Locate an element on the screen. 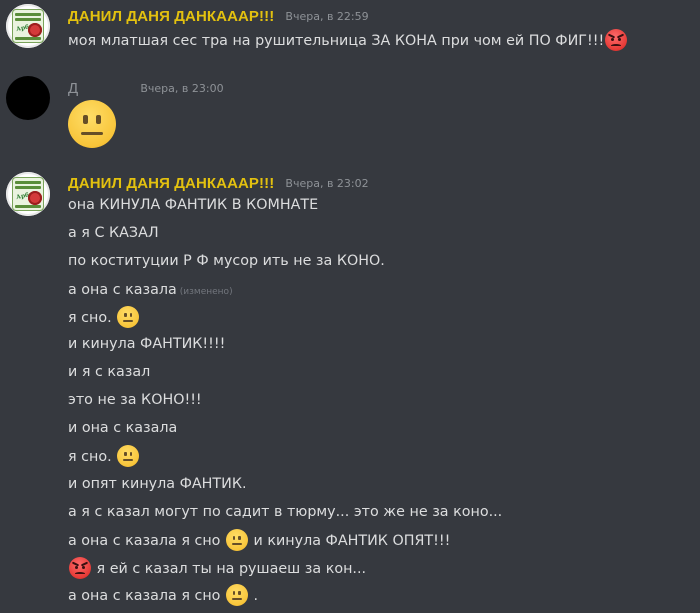 Image resolution: width=700 pixels, height=613 pixels. timestamp: Вчера, в 22:59 is located at coordinates (326, 16).